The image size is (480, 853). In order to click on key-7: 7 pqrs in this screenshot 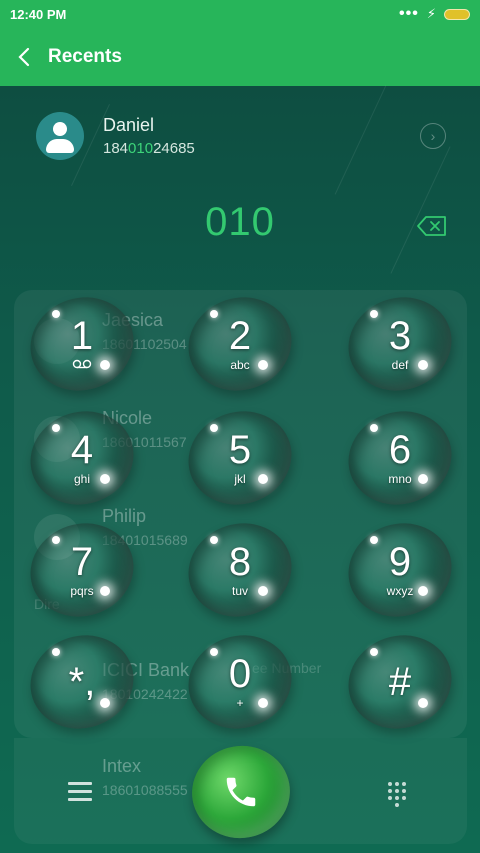, I will do `click(82, 570)`.